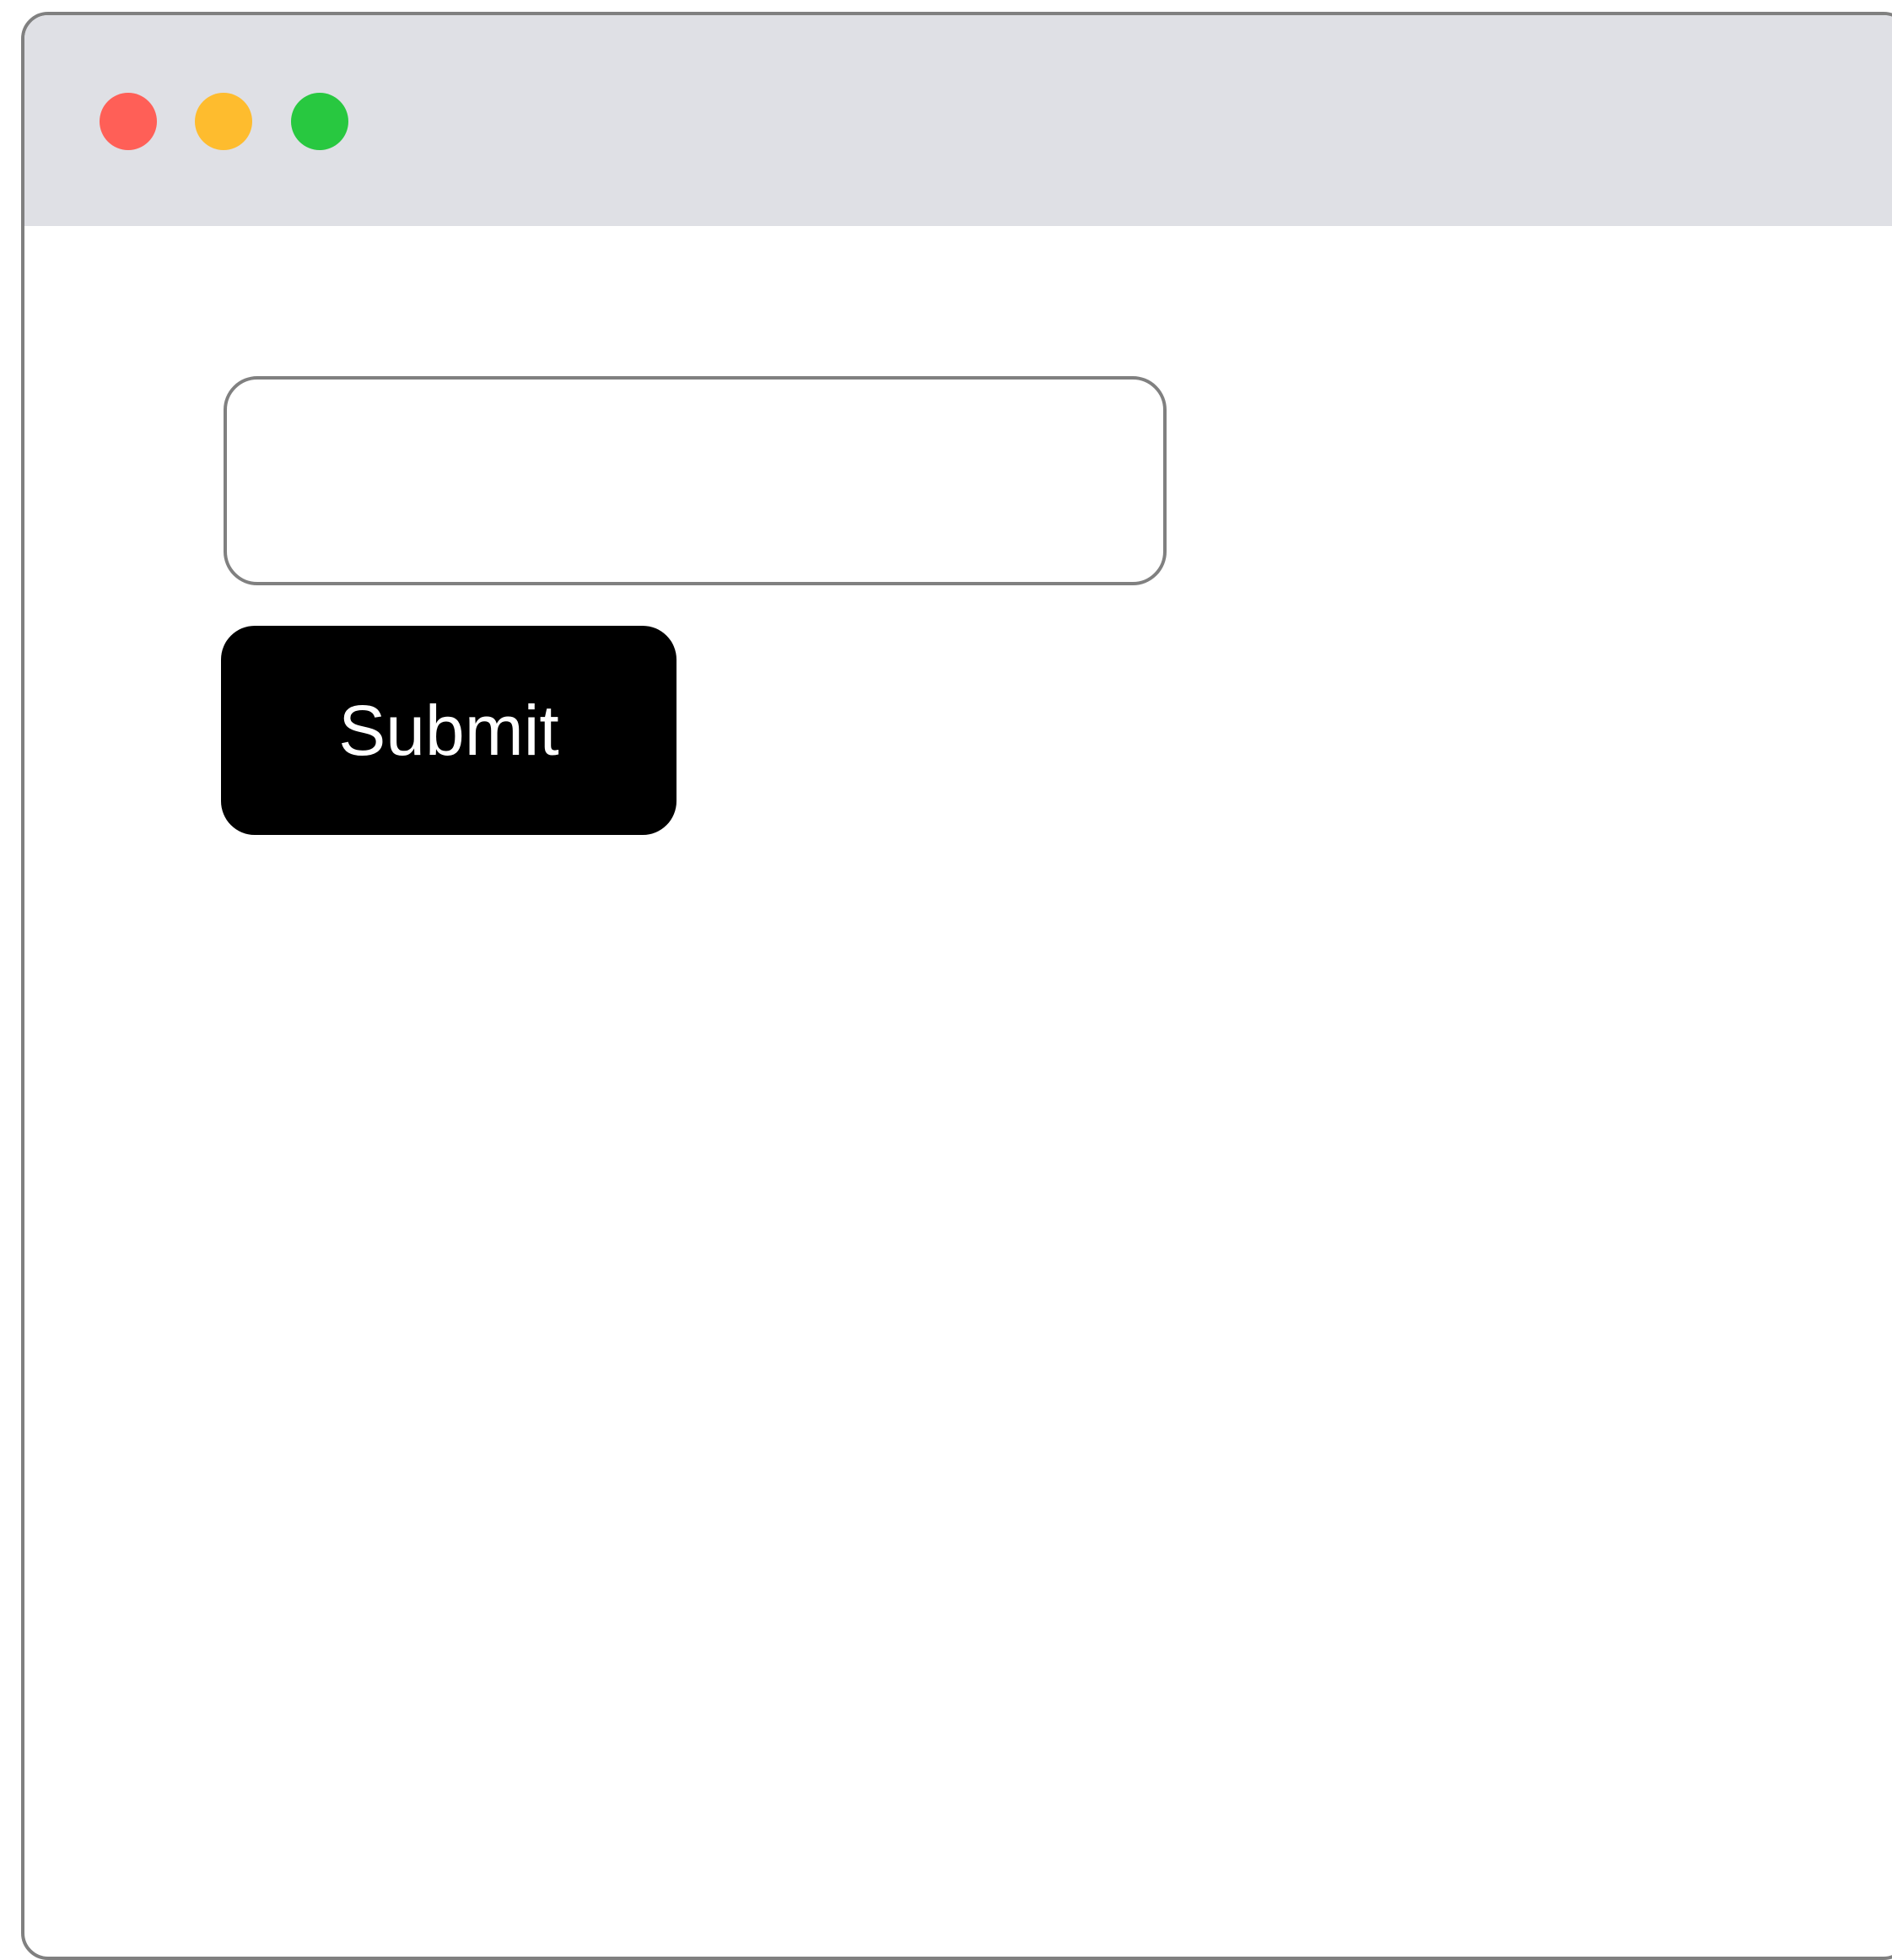 Image resolution: width=1892 pixels, height=1960 pixels. Describe the element at coordinates (223, 122) in the screenshot. I see `minimize-traffic-light-icon` at that location.